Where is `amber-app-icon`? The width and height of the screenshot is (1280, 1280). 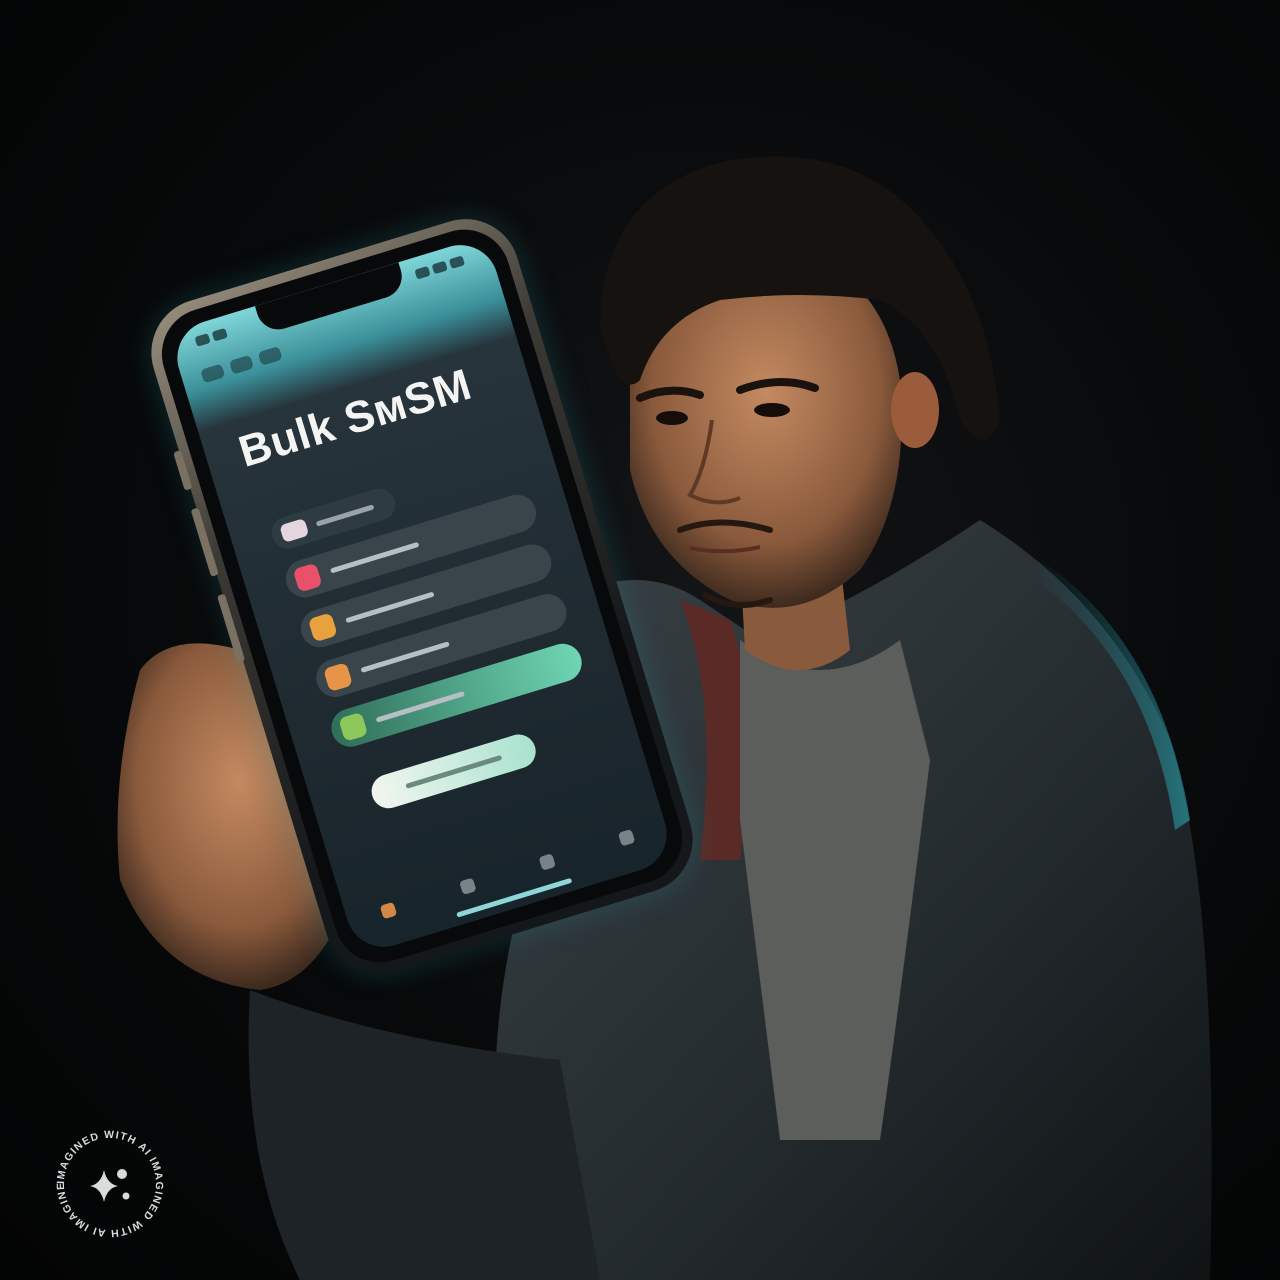
amber-app-icon is located at coordinates (322, 627).